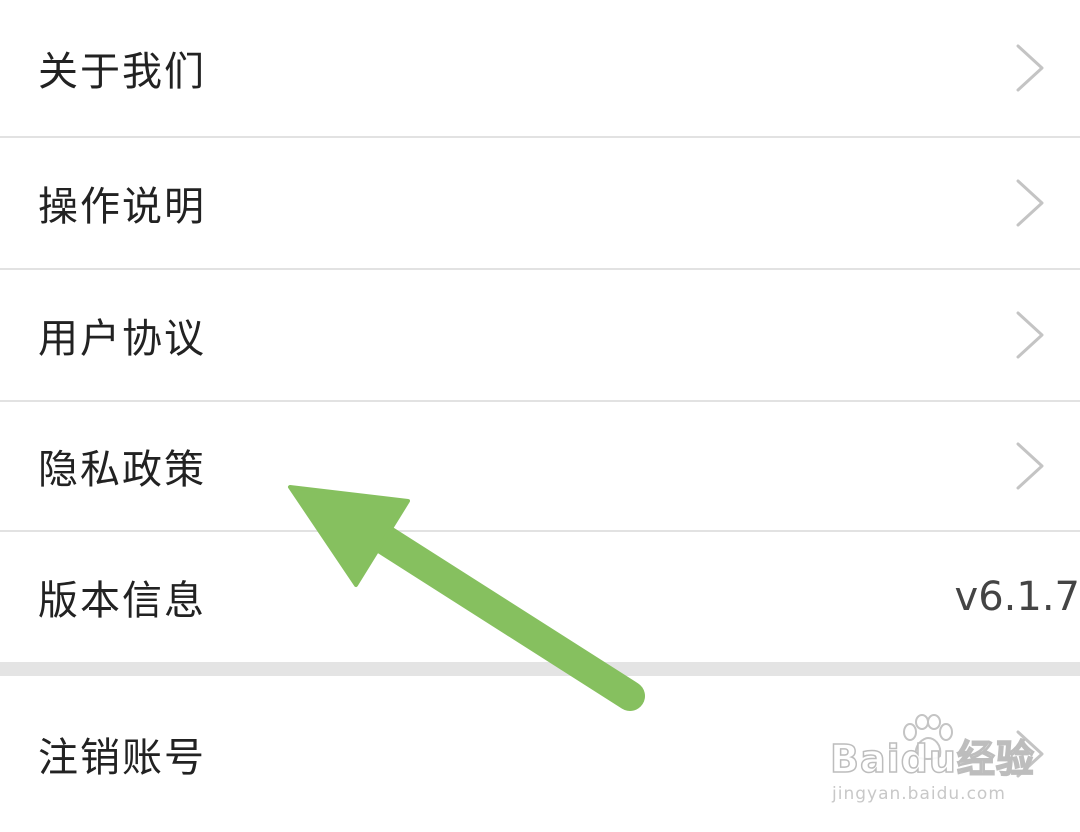 Image resolution: width=1080 pixels, height=832 pixels. What do you see at coordinates (540, 669) in the screenshot?
I see `section-separator` at bounding box center [540, 669].